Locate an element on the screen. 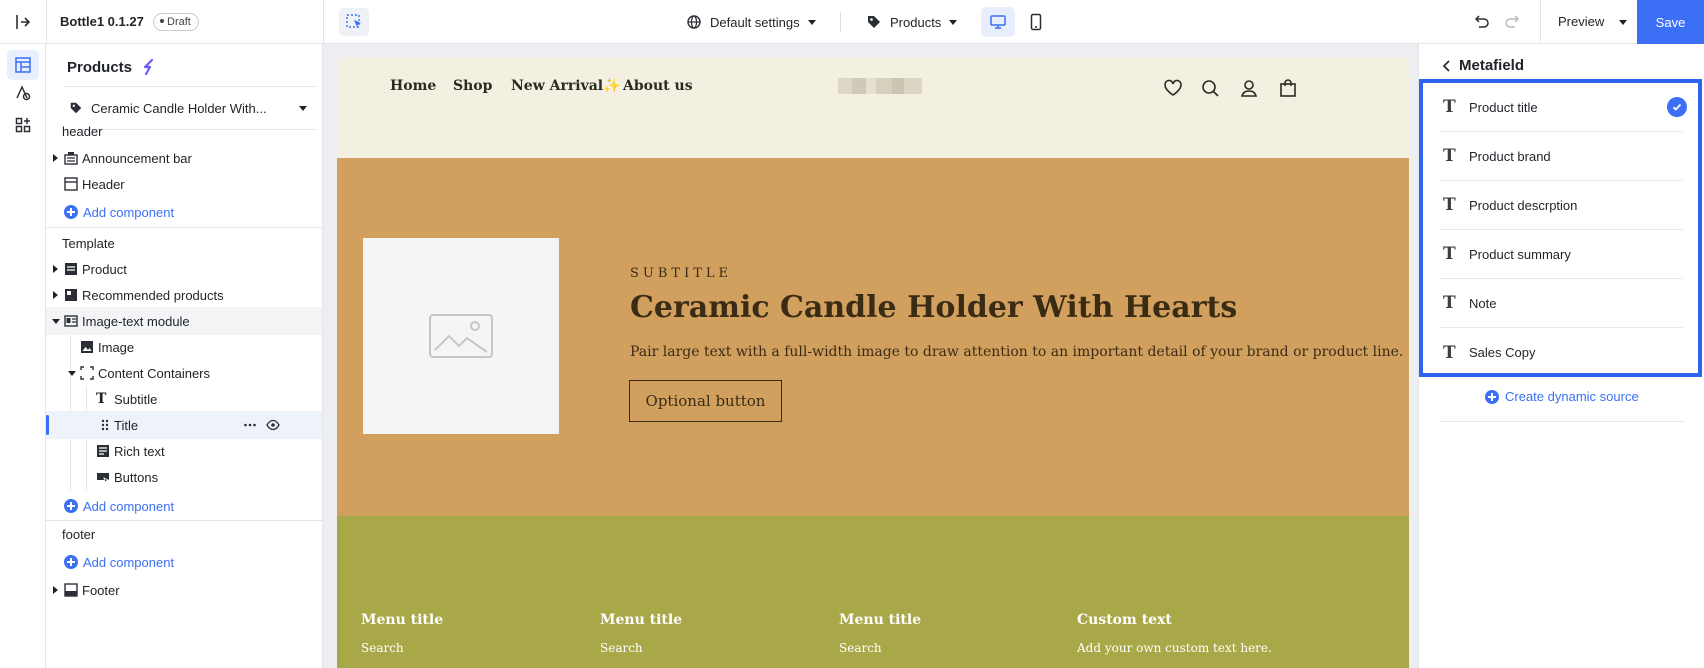 This screenshot has height=668, width=1704. layer-title: Title is located at coordinates (184, 425).